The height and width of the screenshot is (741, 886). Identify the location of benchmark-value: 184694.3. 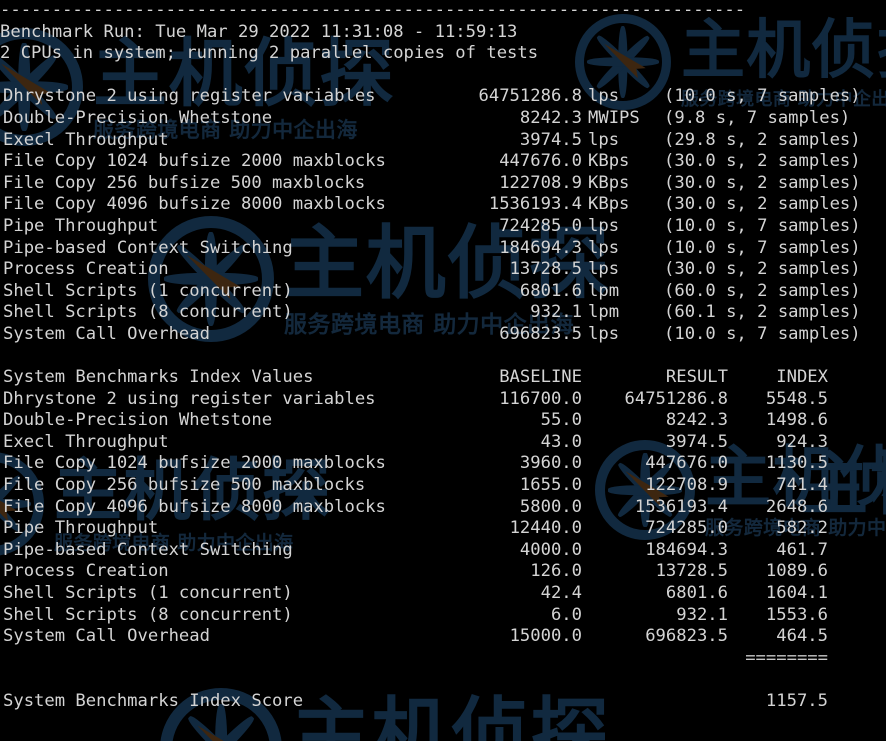
(540, 247).